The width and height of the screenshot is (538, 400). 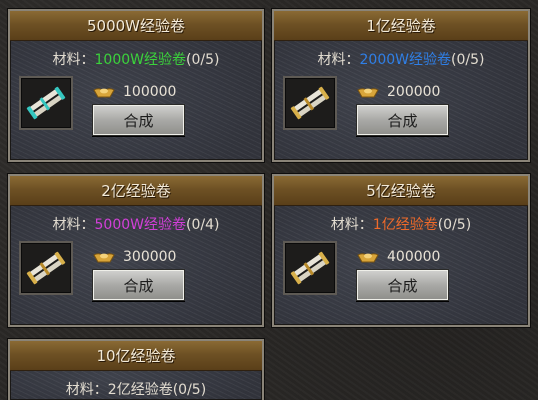 I want to click on card-title: 2亿经验卷, so click(x=136, y=191).